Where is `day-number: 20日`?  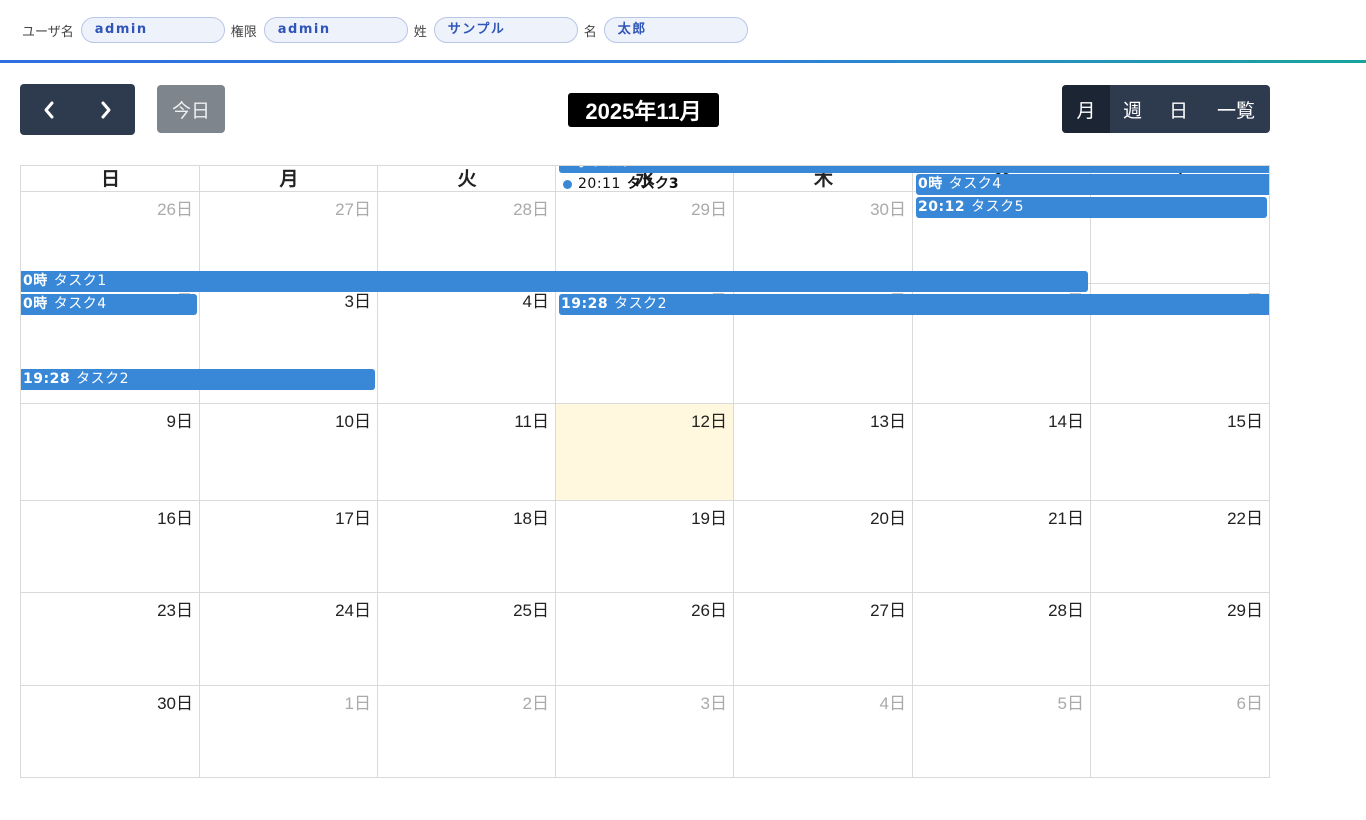 day-number: 20日 is located at coordinates (888, 516).